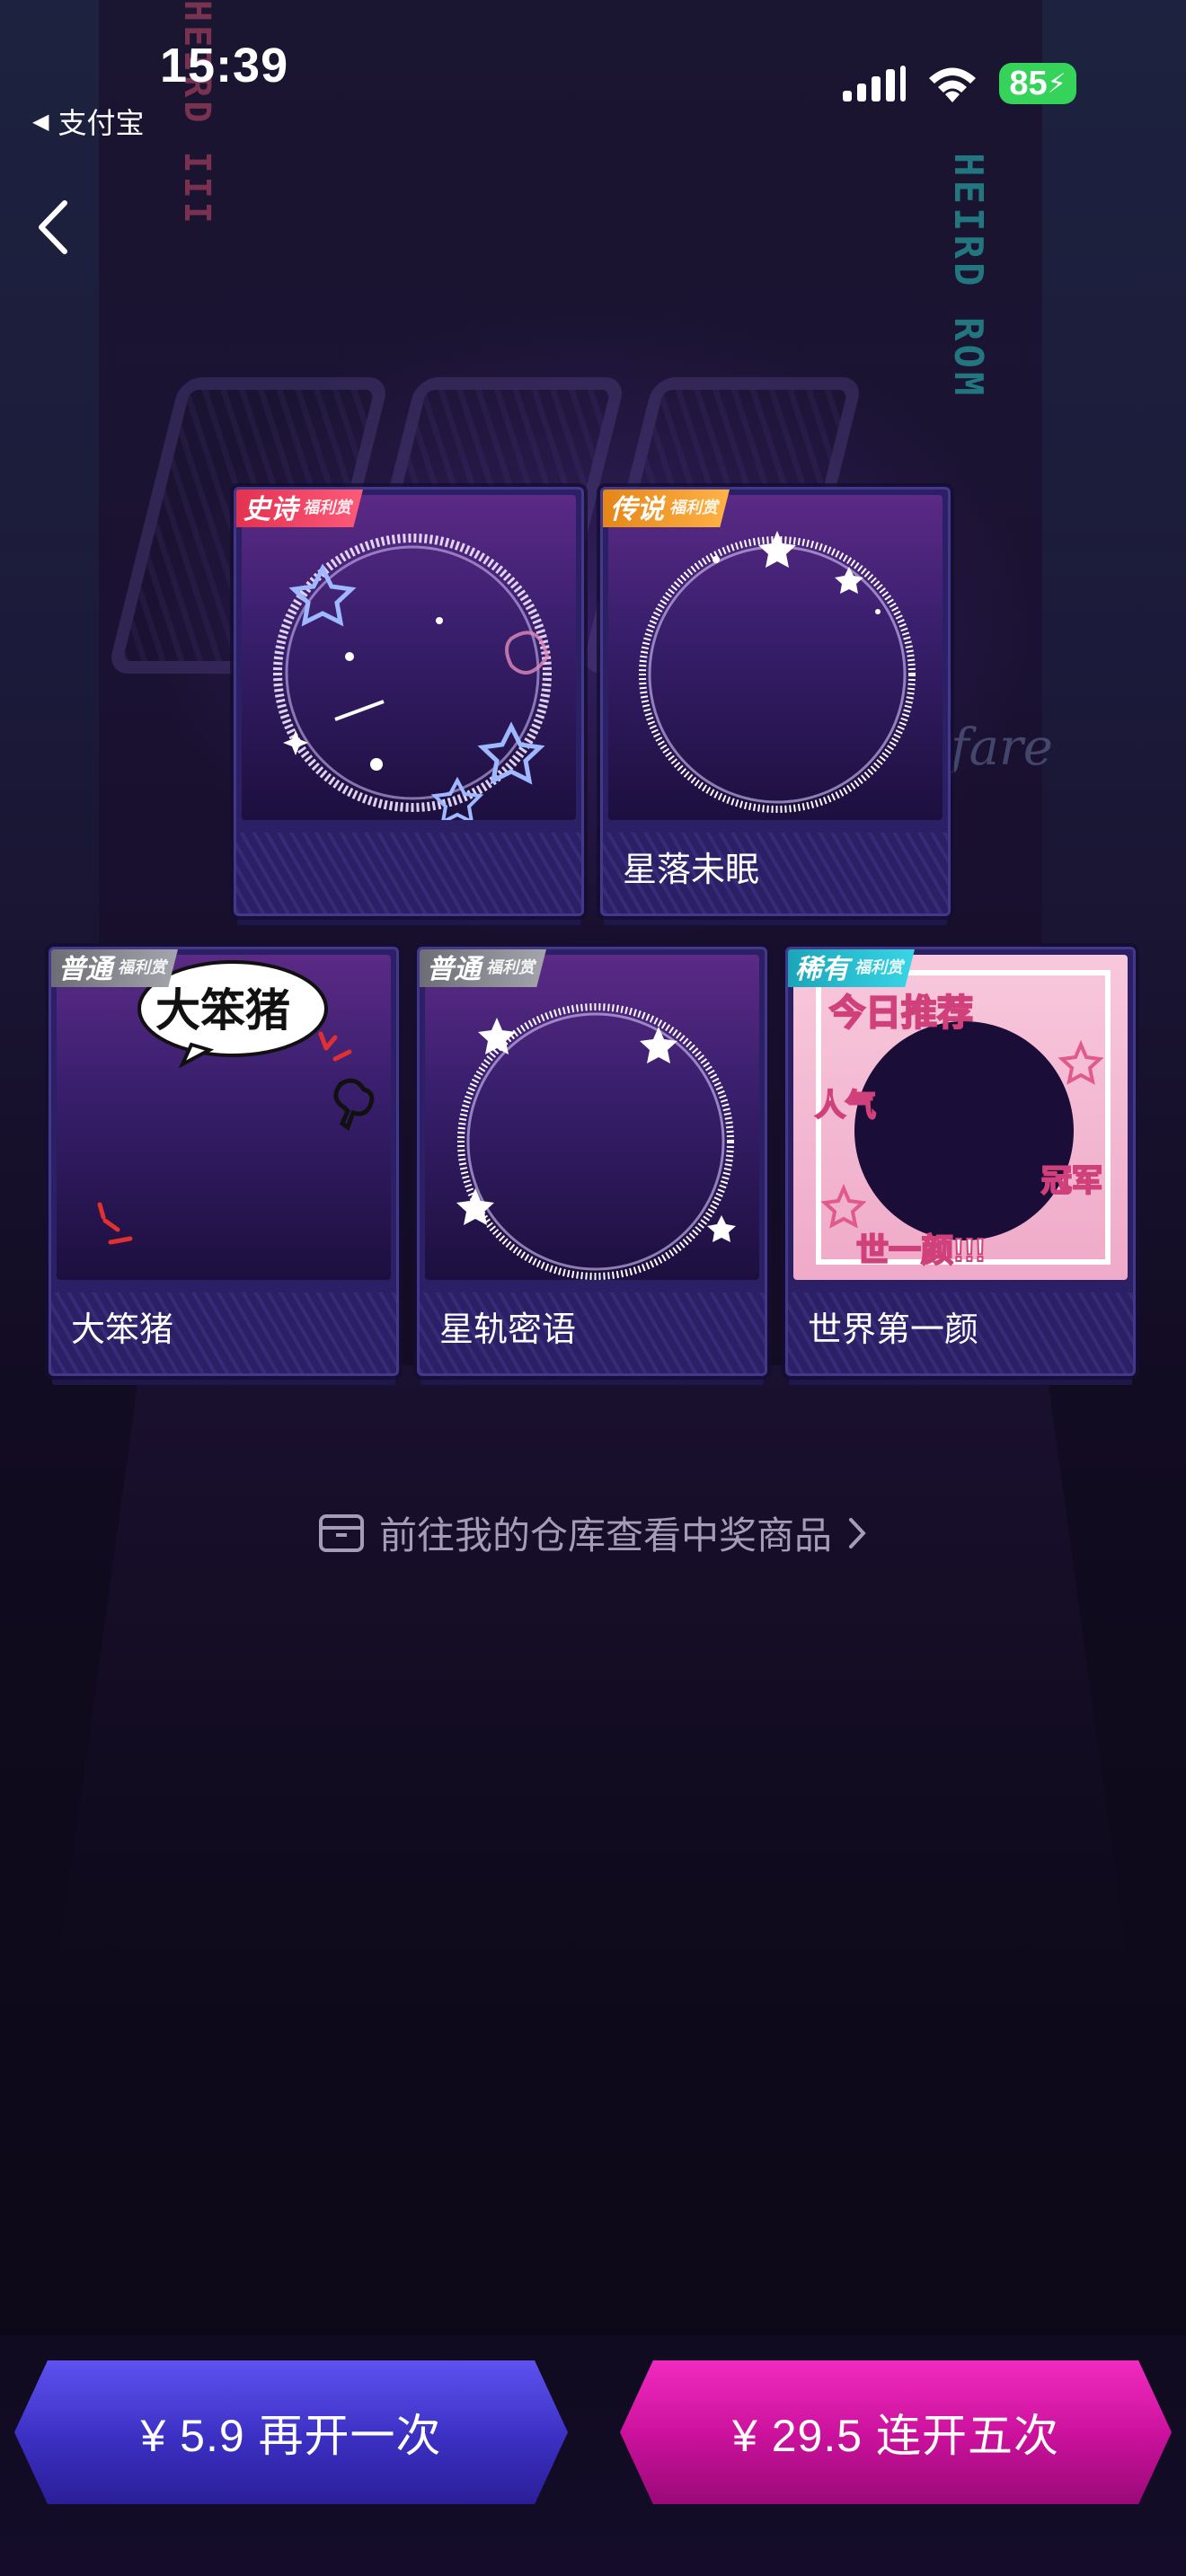 The width and height of the screenshot is (1186, 2576). What do you see at coordinates (691, 870) in the screenshot?
I see `prize-name: 星落未眠` at bounding box center [691, 870].